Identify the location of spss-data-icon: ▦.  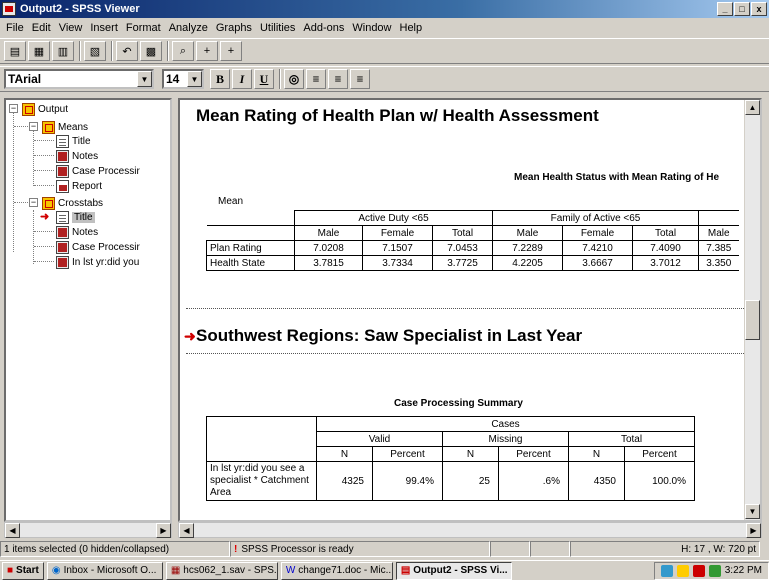
(175, 570).